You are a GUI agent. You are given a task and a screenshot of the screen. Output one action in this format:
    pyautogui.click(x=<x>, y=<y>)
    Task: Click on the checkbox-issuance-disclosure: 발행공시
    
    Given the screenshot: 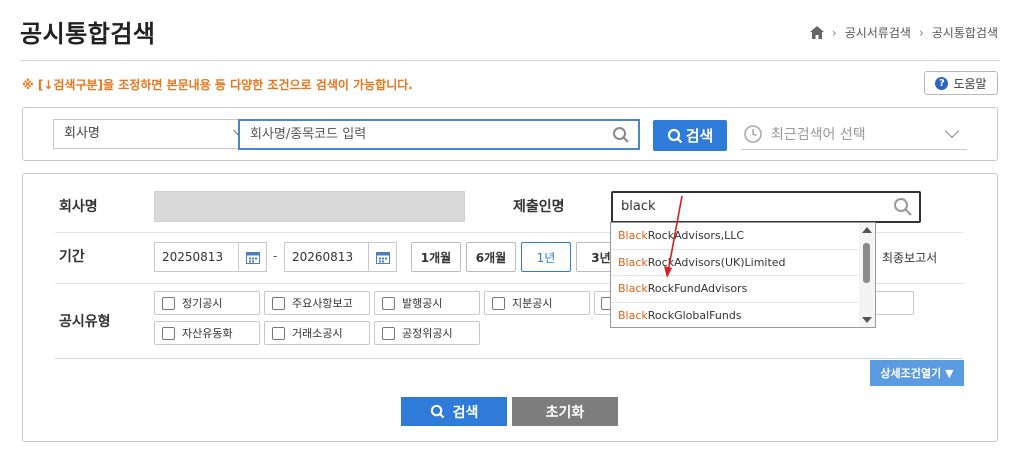 What is the action you would take?
    pyautogui.click(x=427, y=303)
    